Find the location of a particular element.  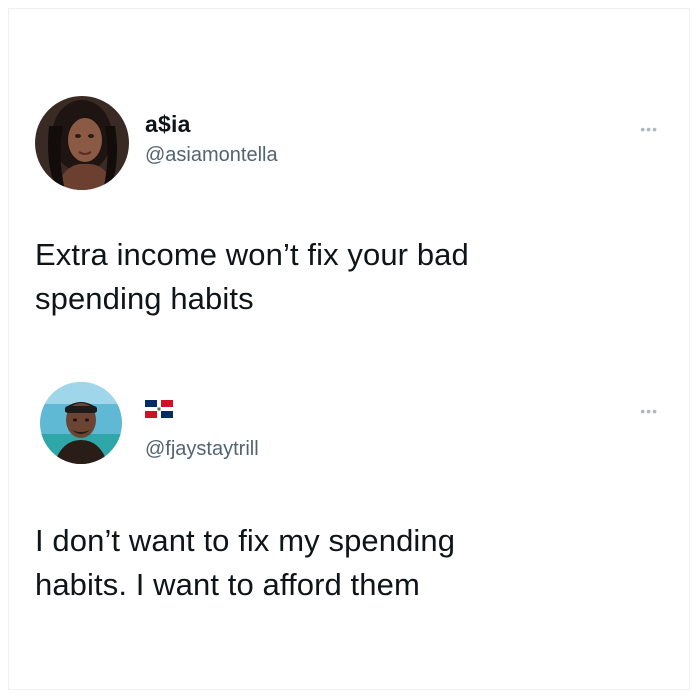

tweet-author: @fjaystaytrill is located at coordinates (202, 429).